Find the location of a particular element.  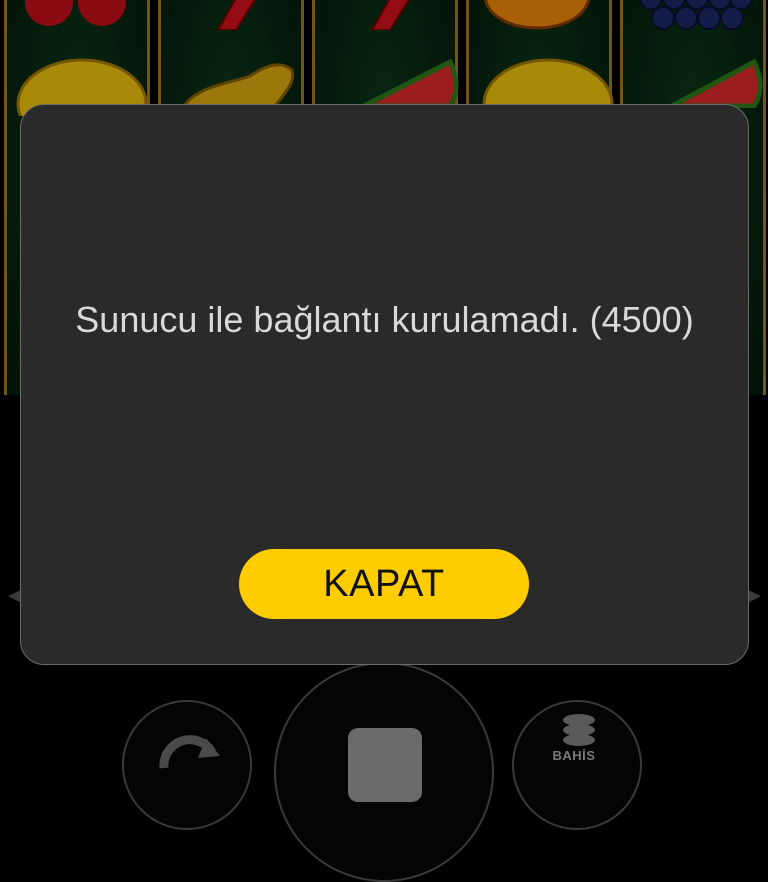

close-button: KAPAT is located at coordinates (384, 584).